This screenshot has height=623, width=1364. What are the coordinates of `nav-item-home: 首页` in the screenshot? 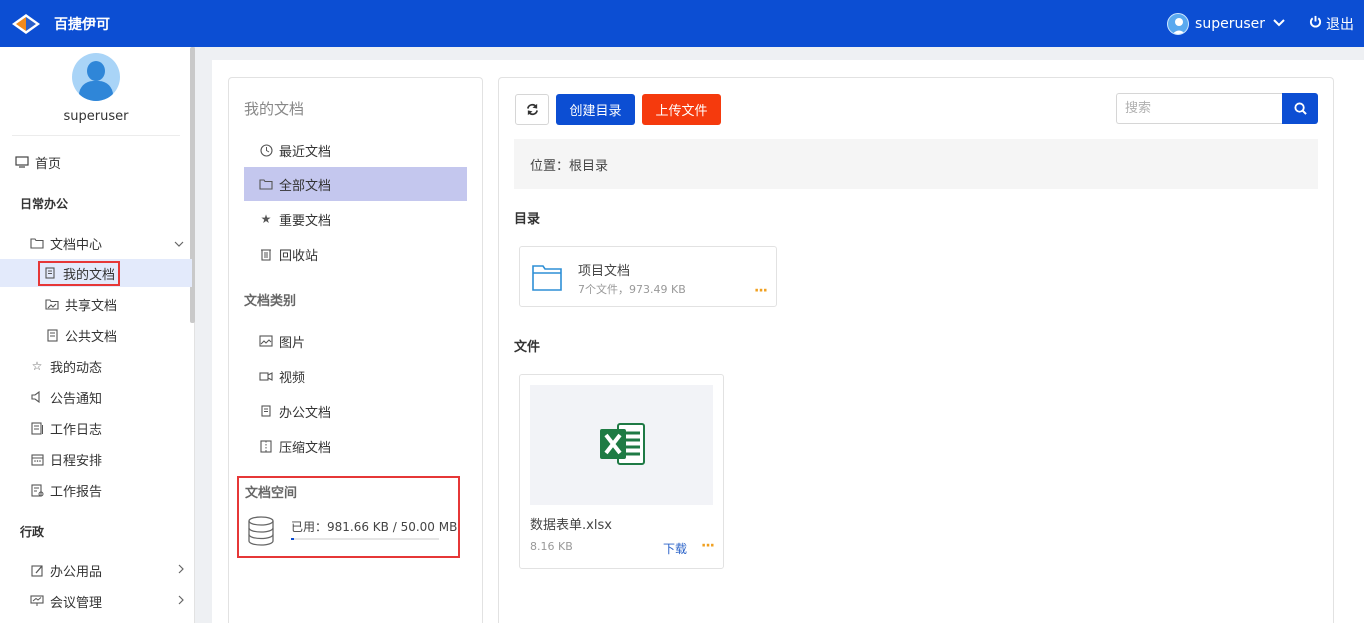 It's located at (96, 162).